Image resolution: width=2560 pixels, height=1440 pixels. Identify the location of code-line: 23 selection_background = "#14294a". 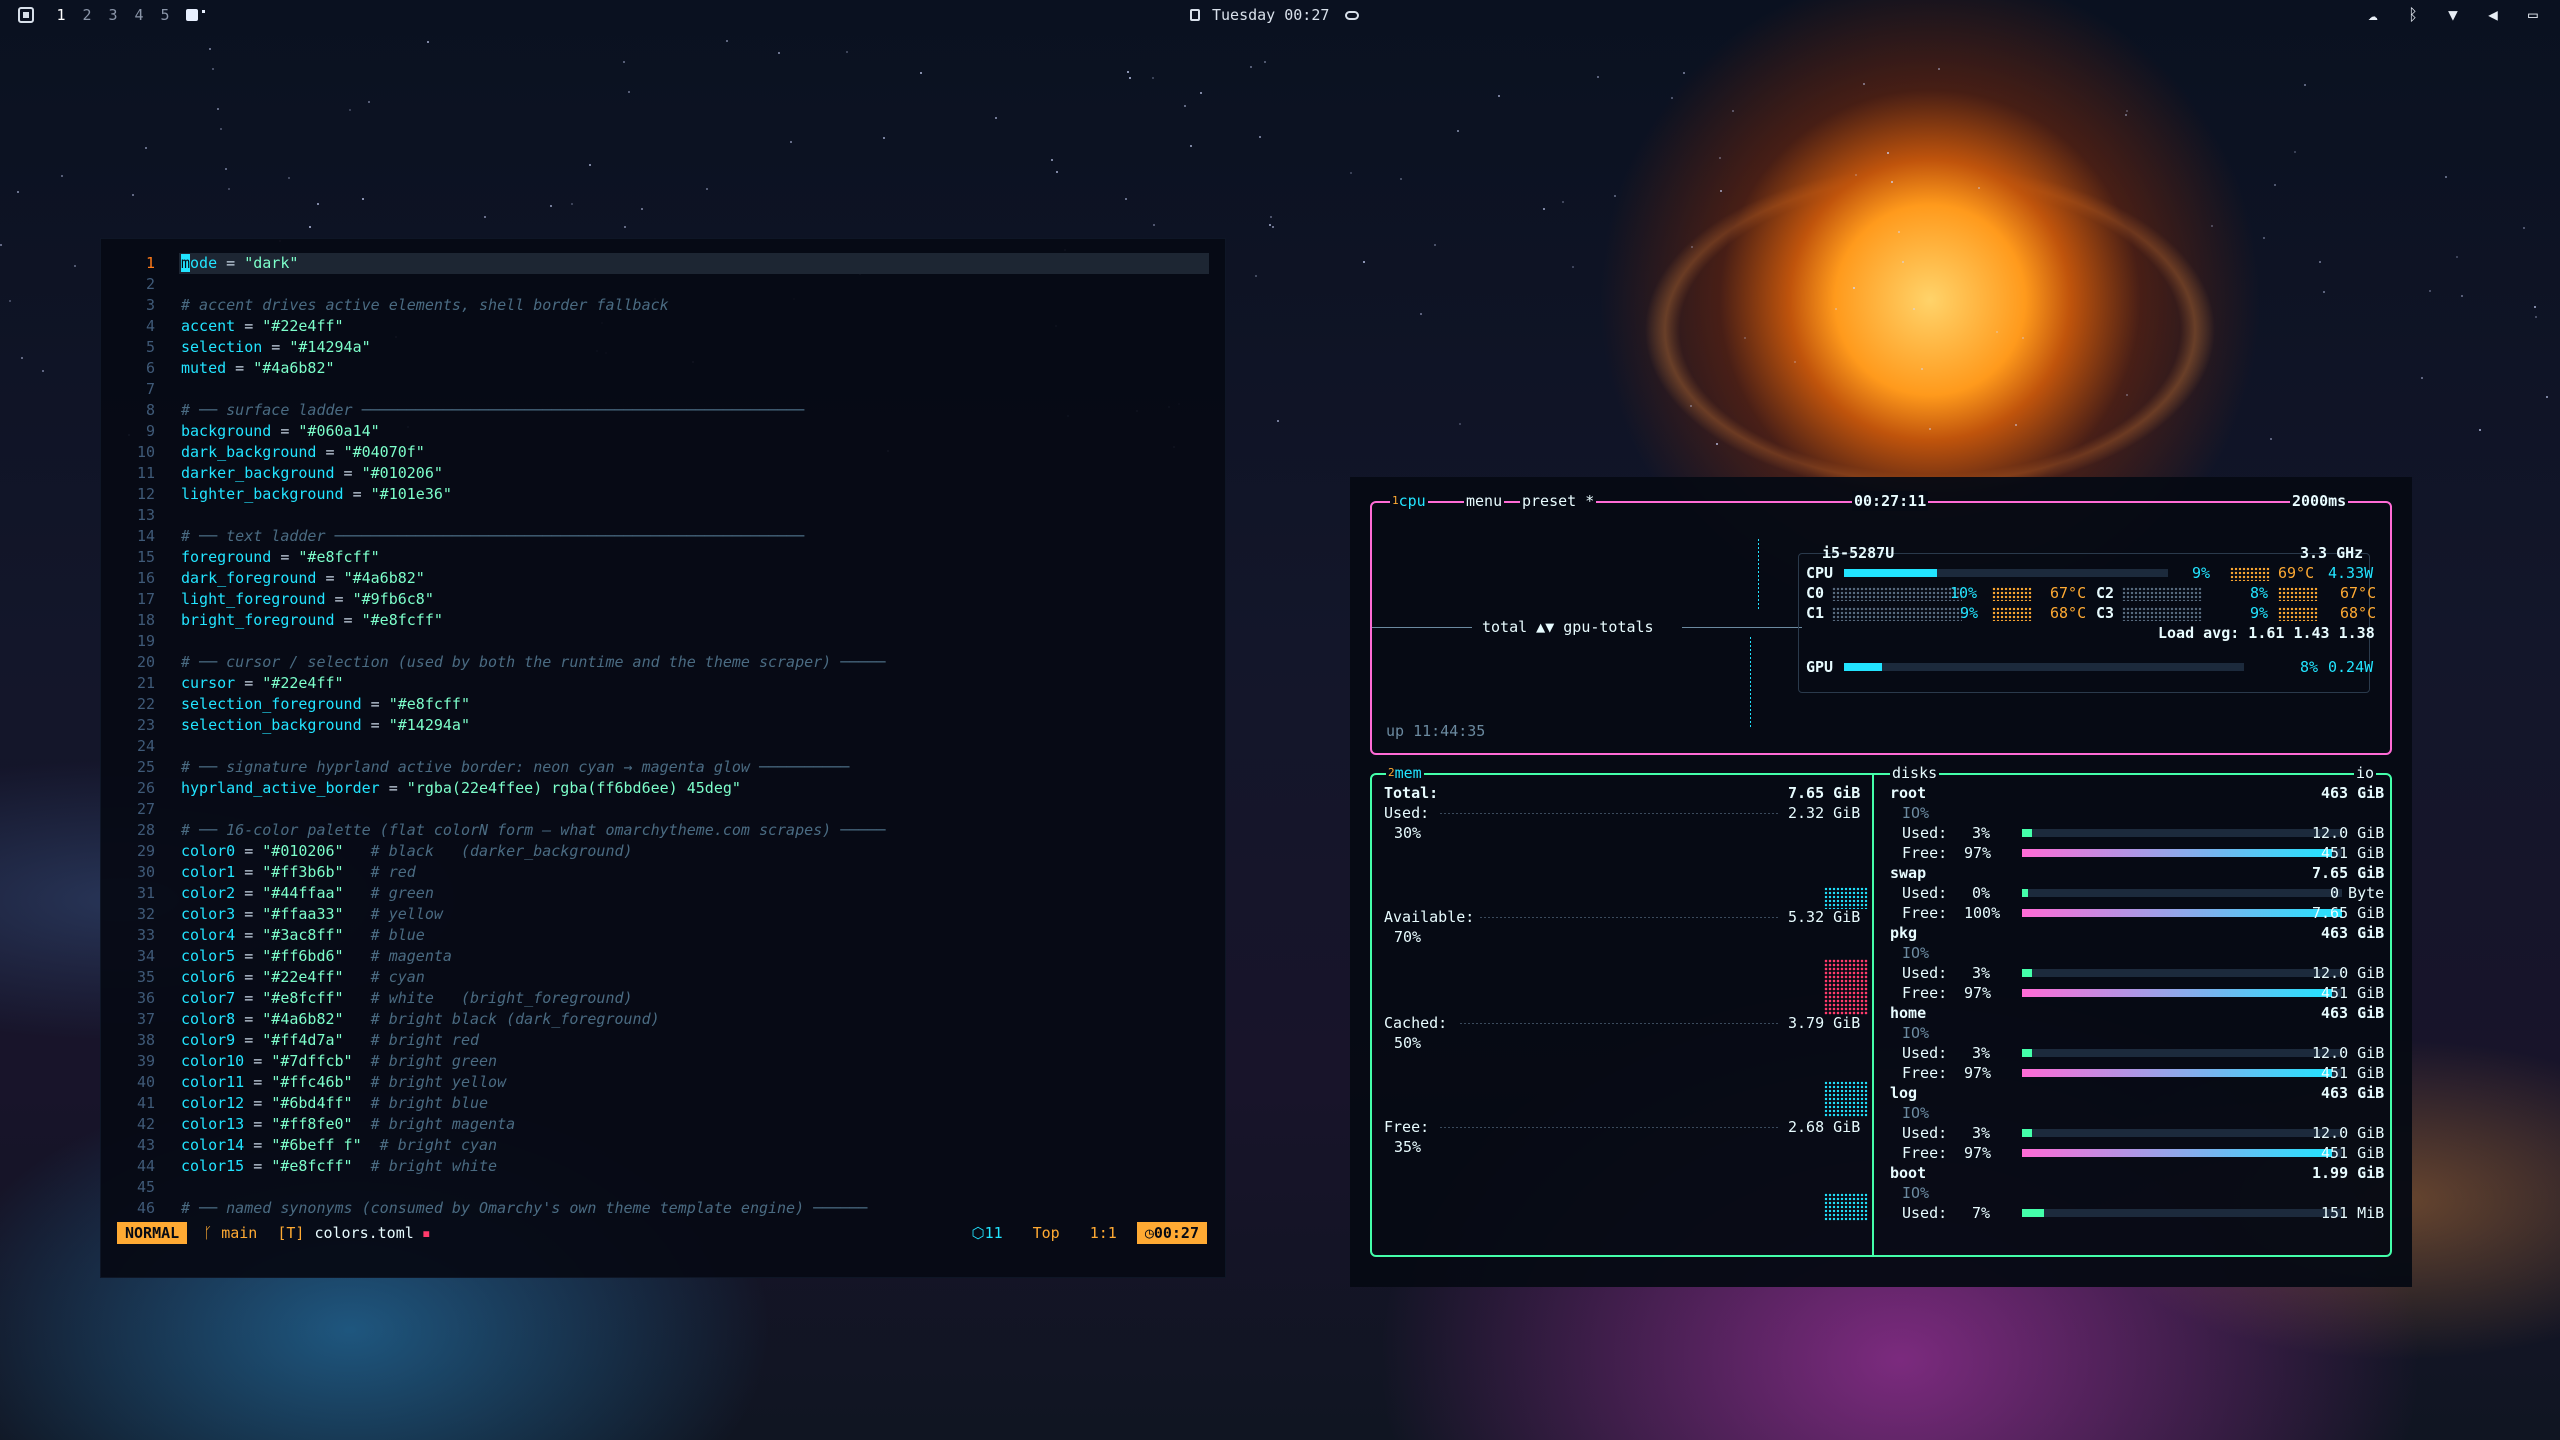
(663, 725).